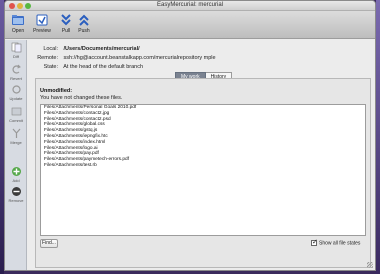  I want to click on update-button: Update, so click(16, 92).